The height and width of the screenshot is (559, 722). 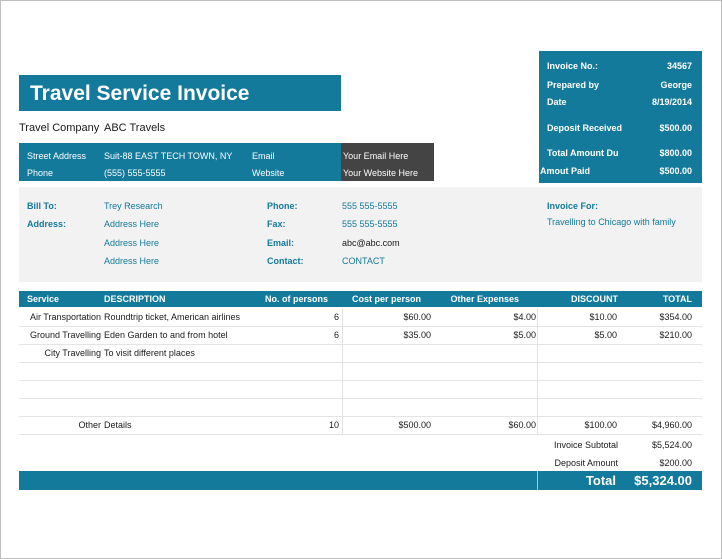 I want to click on header-cost: Cost per person, so click(x=386, y=299).